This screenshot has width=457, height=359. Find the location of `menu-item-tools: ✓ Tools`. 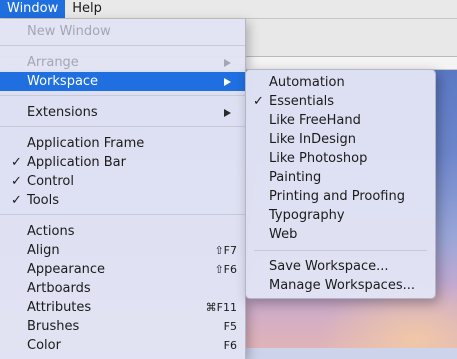

menu-item-tools: ✓ Tools is located at coordinates (122, 200).